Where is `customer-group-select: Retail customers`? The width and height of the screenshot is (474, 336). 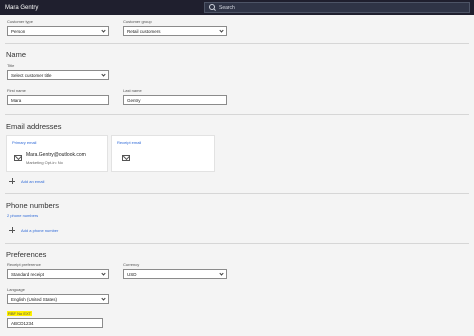
customer-group-select: Retail customers is located at coordinates (175, 31).